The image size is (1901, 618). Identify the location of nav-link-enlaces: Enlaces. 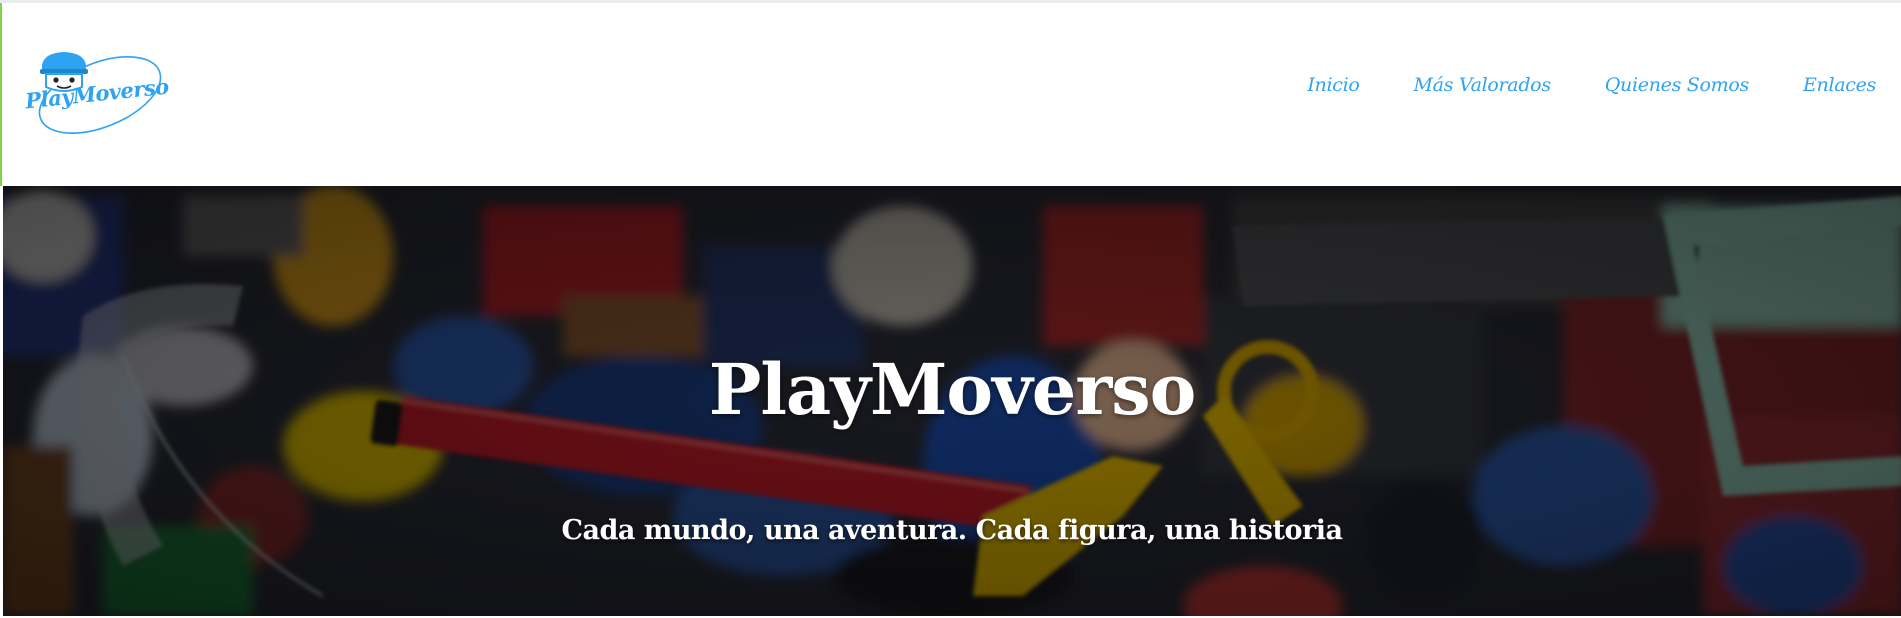
(1839, 85).